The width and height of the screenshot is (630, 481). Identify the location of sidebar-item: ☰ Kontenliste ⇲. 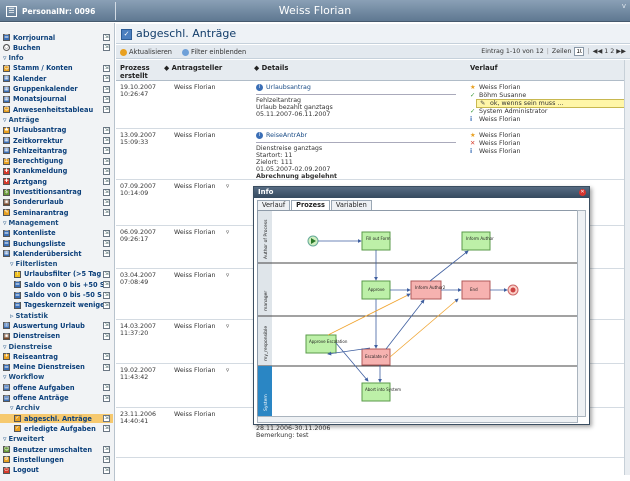
(56, 233).